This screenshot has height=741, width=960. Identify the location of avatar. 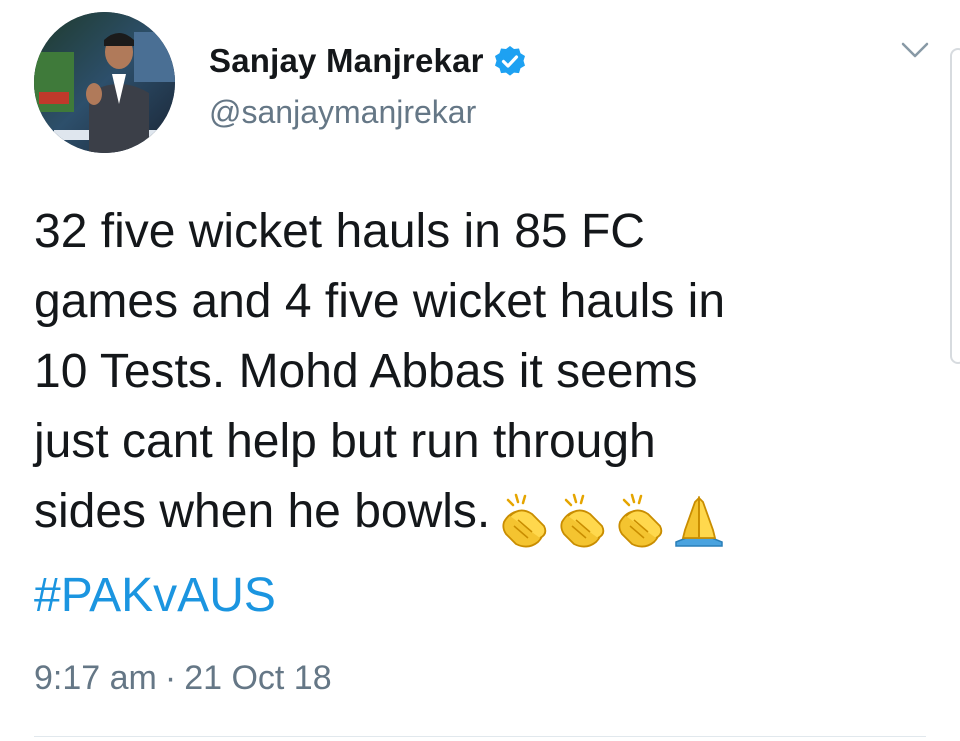
(104, 82).